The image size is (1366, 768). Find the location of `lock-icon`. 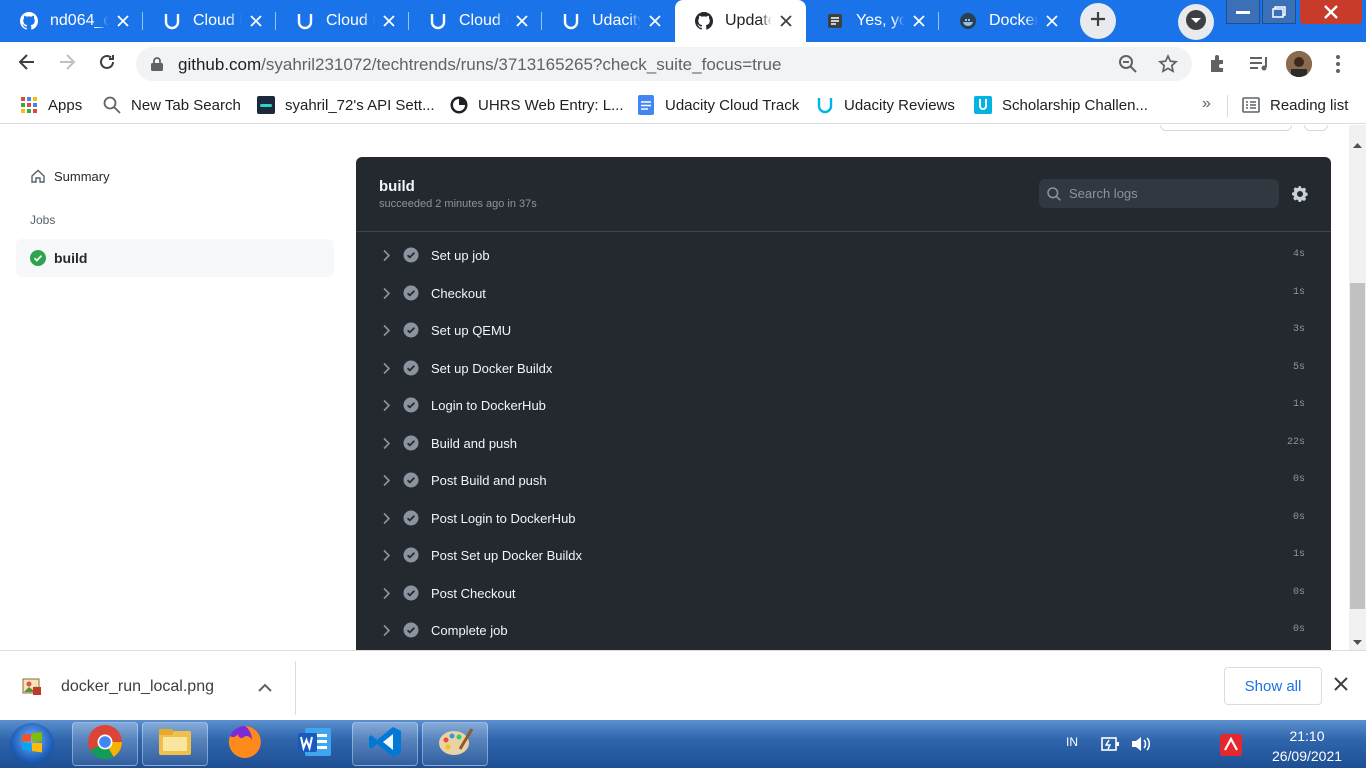

lock-icon is located at coordinates (157, 66).